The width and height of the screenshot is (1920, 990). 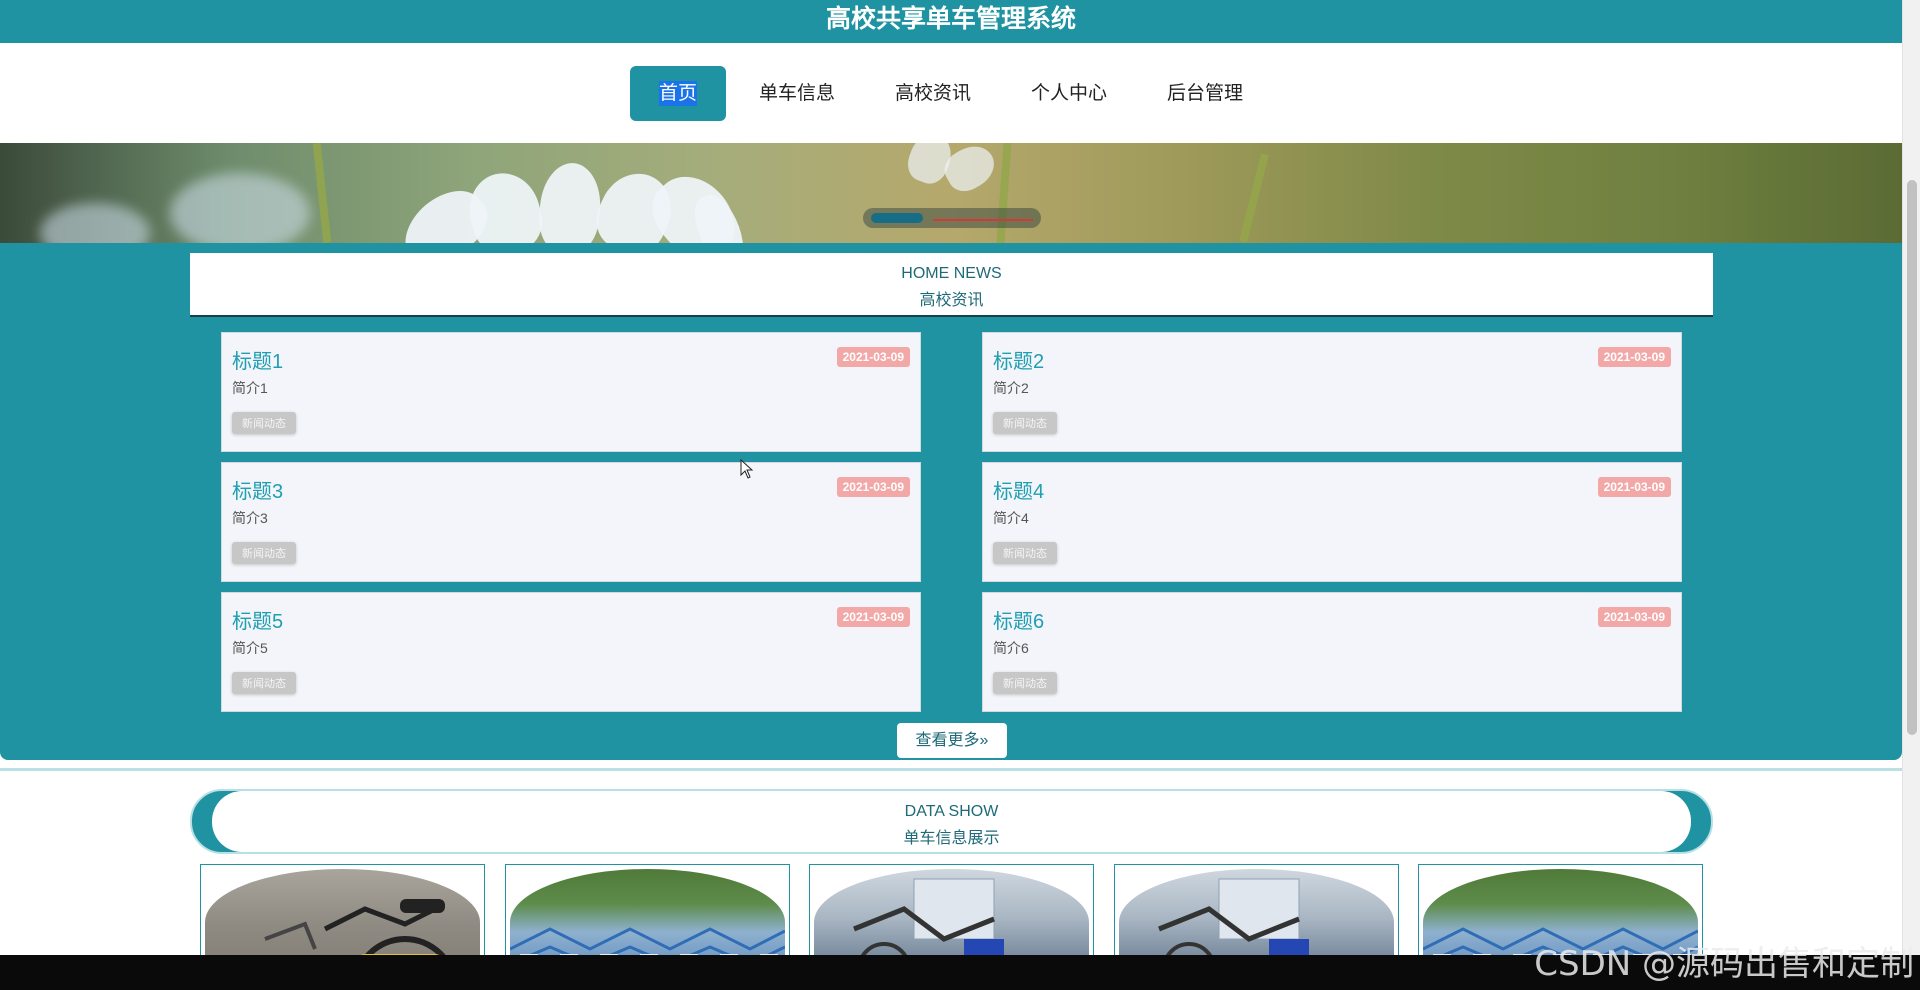 I want to click on news-card-desc: 简介3, so click(x=250, y=518).